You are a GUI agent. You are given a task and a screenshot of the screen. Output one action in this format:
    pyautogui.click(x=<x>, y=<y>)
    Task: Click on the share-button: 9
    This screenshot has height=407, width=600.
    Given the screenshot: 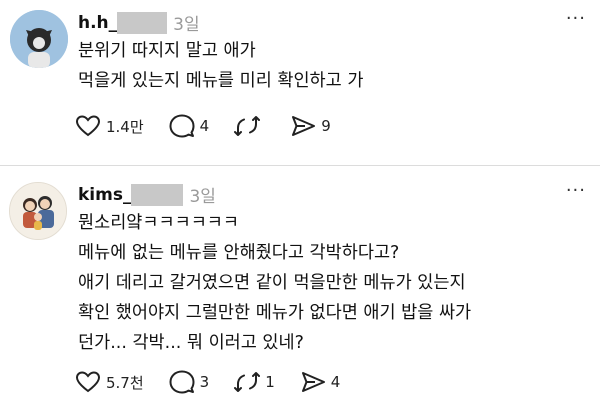 What is the action you would take?
    pyautogui.click(x=310, y=126)
    